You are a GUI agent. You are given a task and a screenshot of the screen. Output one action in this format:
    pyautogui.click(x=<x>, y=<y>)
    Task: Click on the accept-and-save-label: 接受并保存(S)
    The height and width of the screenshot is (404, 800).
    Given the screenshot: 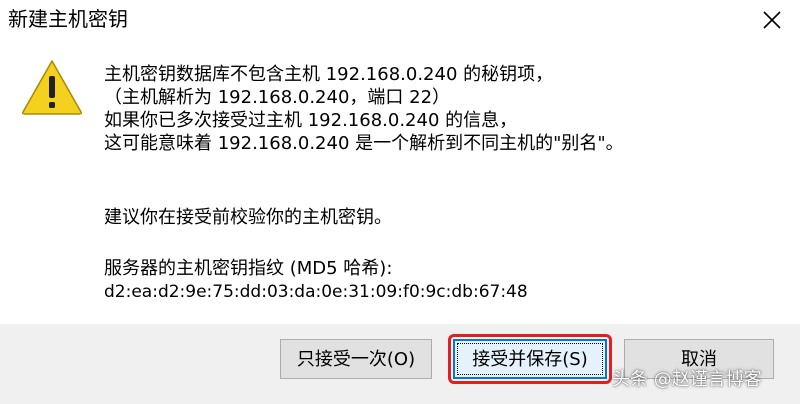 What is the action you would take?
    pyautogui.click(x=530, y=359)
    